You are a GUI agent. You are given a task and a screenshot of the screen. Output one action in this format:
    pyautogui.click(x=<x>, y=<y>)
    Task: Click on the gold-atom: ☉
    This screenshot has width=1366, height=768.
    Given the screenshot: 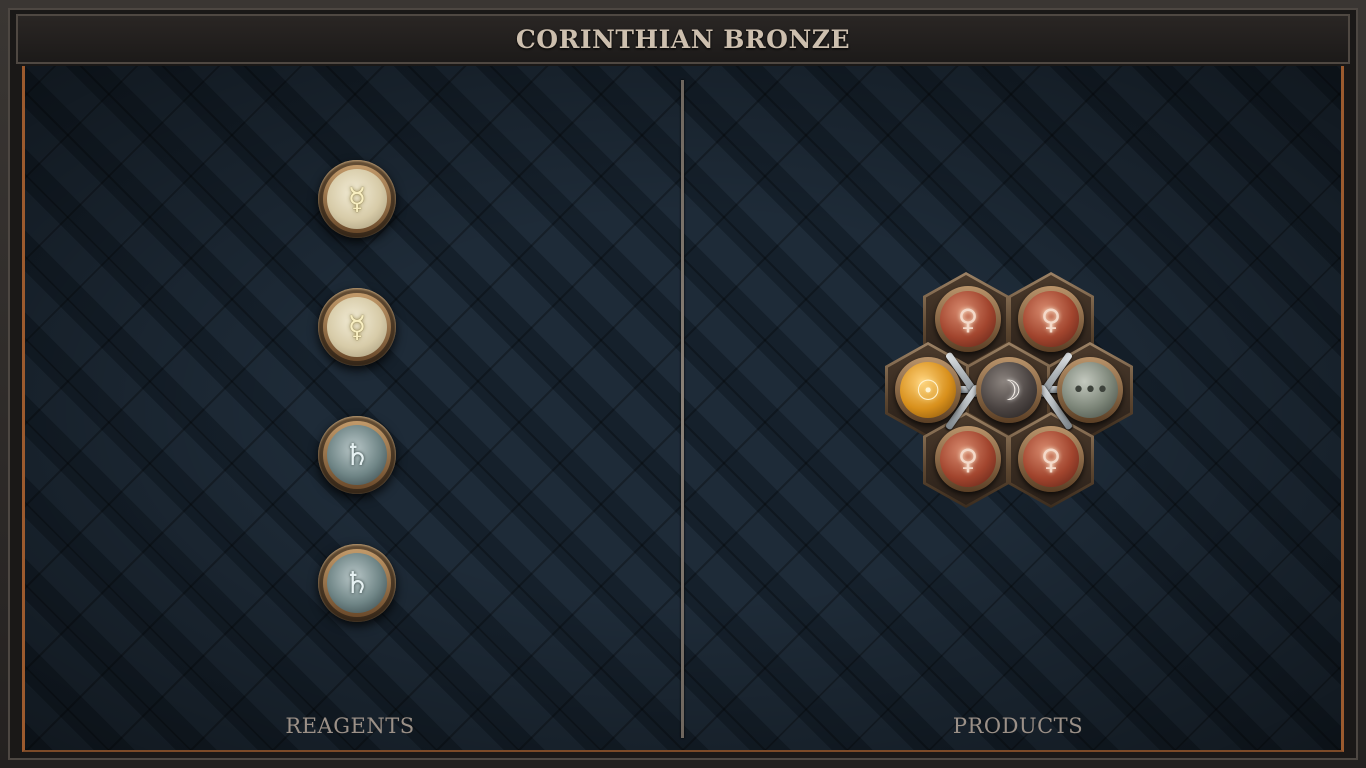 What is the action you would take?
    pyautogui.click(x=928, y=390)
    